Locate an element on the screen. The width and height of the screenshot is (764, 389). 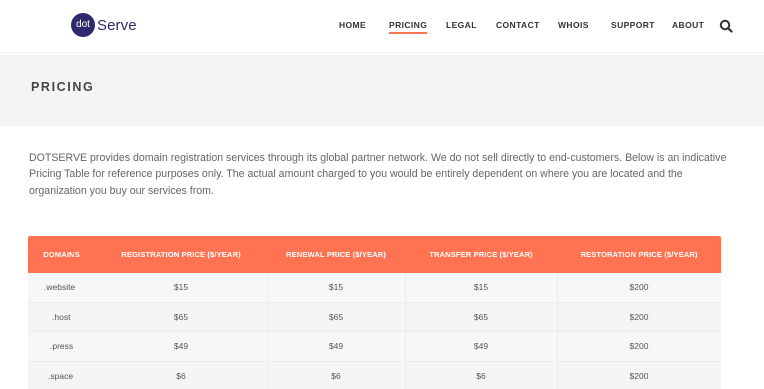
transfer-price-cell: $65 is located at coordinates (481, 316).